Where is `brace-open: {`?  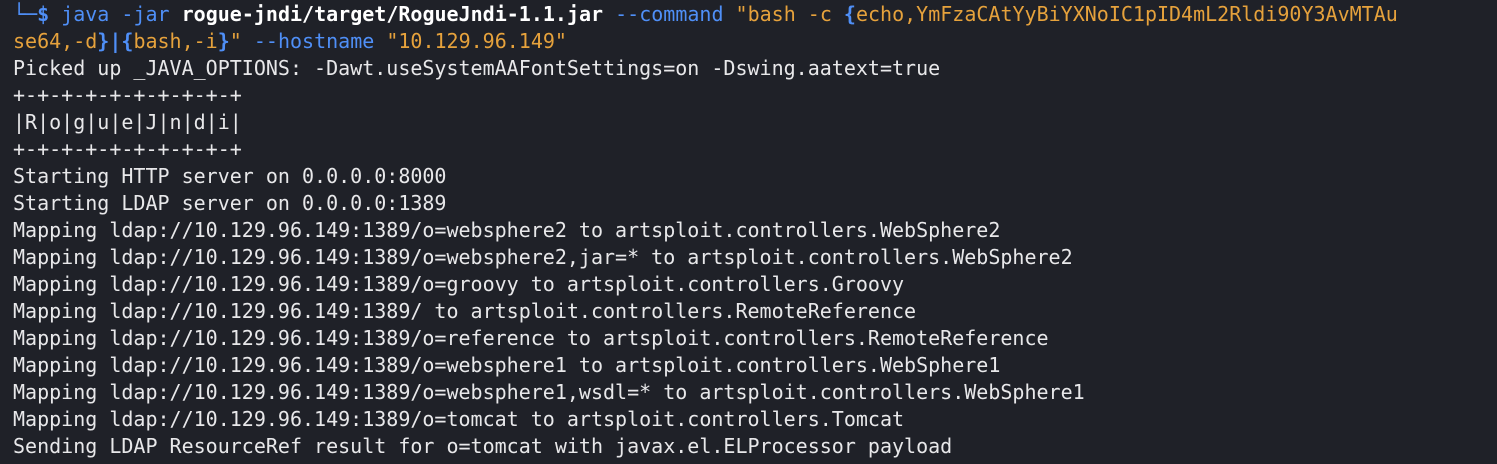
brace-open: { is located at coordinates (849, 14).